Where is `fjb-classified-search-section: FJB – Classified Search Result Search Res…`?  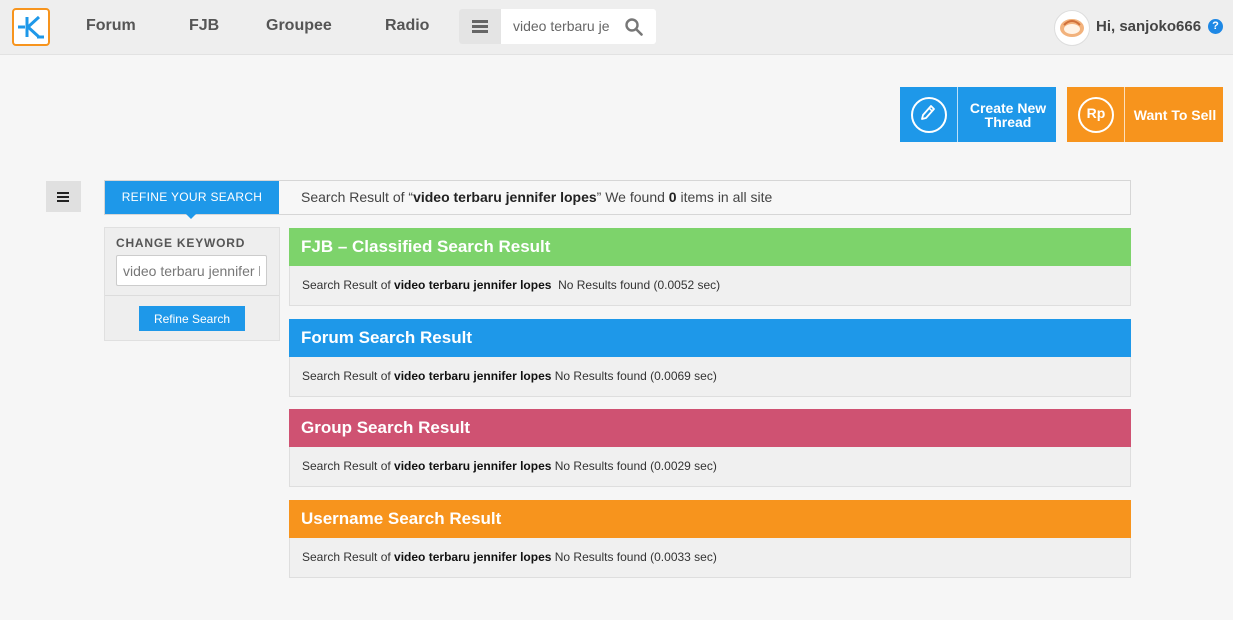
fjb-classified-search-section: FJB – Classified Search Result Search Res… is located at coordinates (710, 267).